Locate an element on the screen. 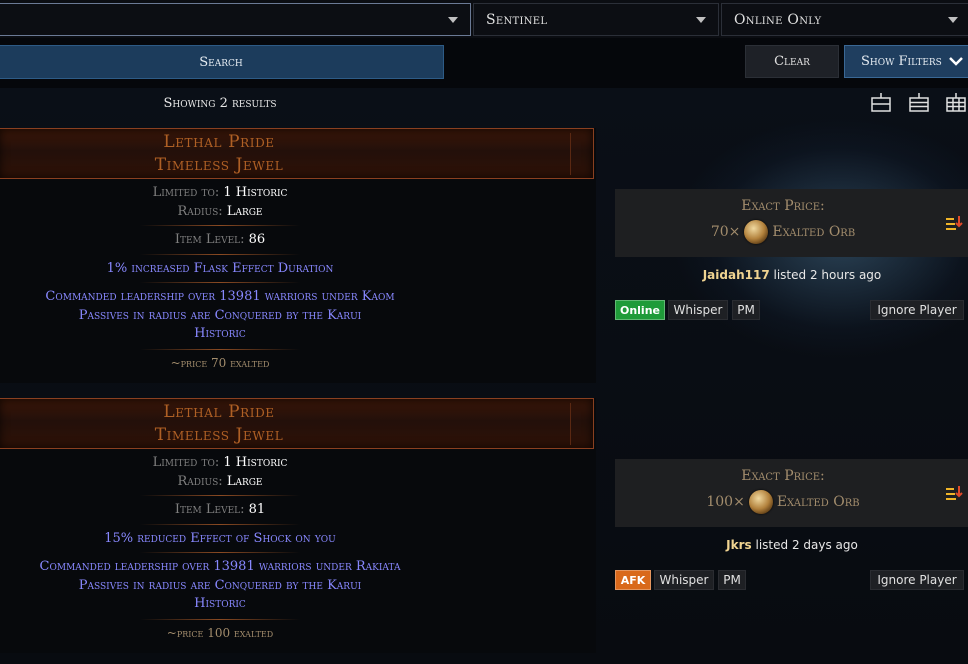 This screenshot has height=664, width=968. show-filters-label: Show Filters is located at coordinates (901, 61).